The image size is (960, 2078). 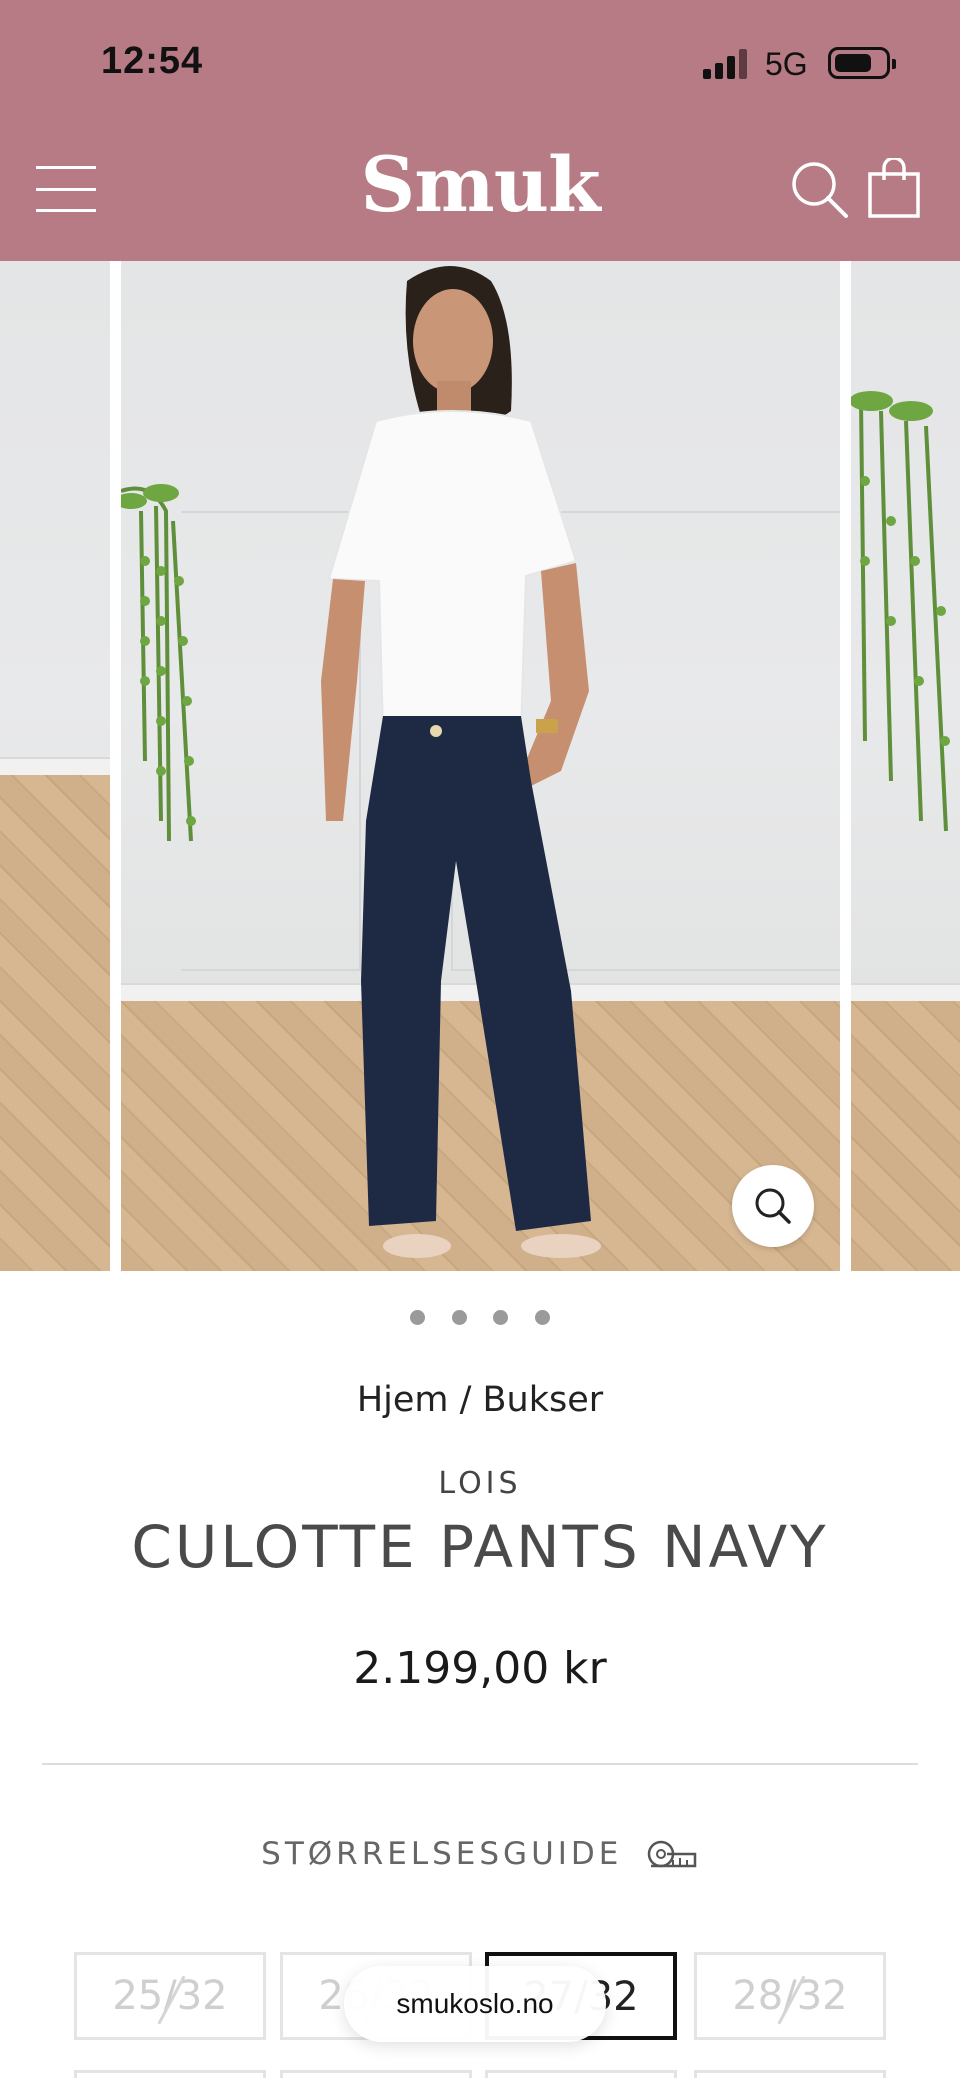 What do you see at coordinates (170, 1996) in the screenshot?
I see `size-option-25-32: 25/32` at bounding box center [170, 1996].